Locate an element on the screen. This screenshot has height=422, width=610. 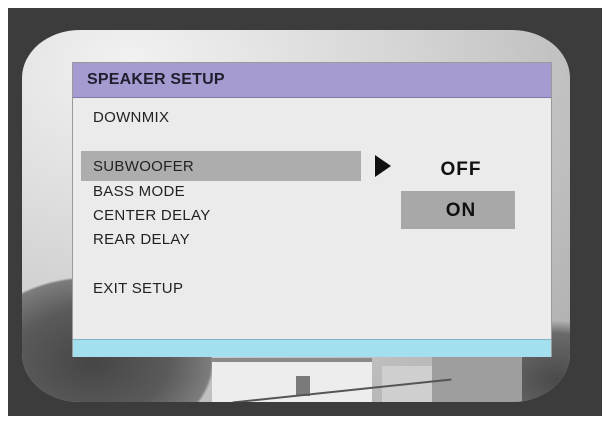
menu-item-rear-delay: REAR DELAY is located at coordinates (141, 239).